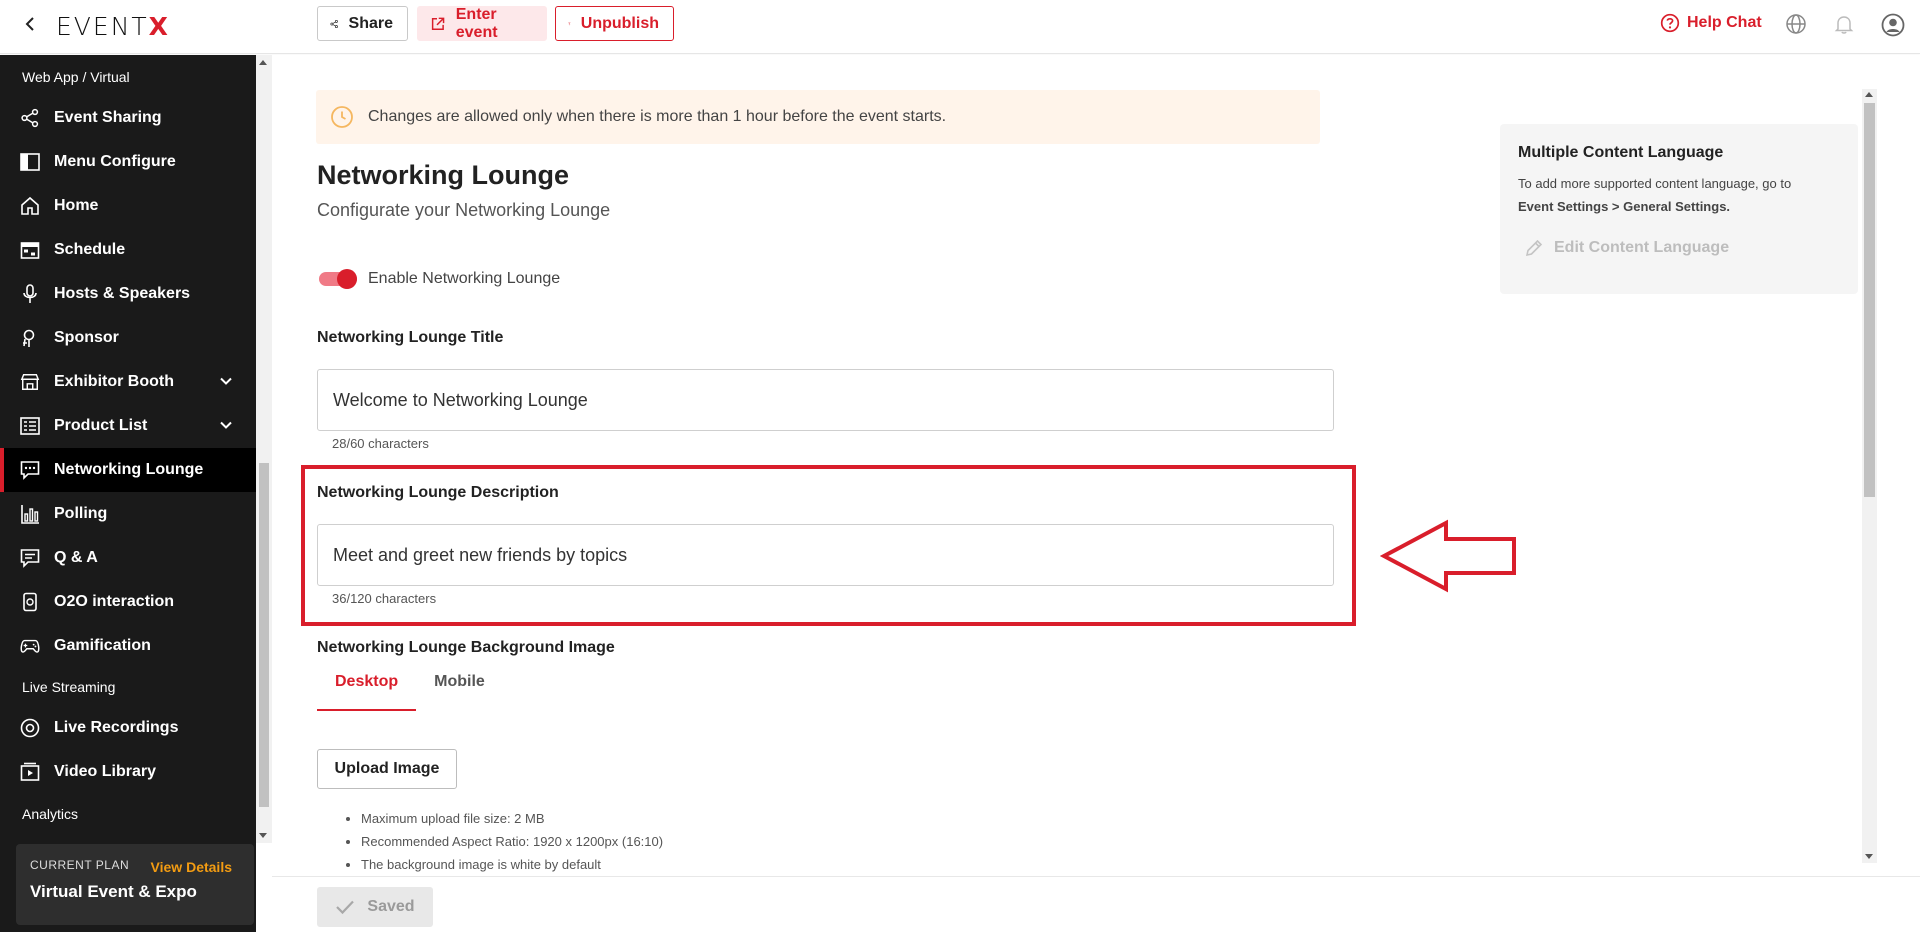 The height and width of the screenshot is (932, 1920). What do you see at coordinates (30, 426) in the screenshot?
I see `list-icon` at bounding box center [30, 426].